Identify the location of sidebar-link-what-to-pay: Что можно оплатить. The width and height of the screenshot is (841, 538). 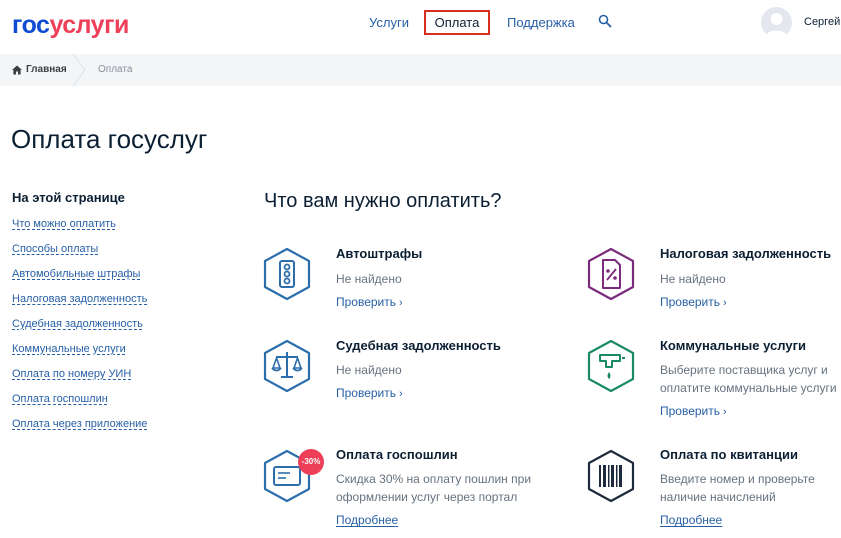
(64, 224).